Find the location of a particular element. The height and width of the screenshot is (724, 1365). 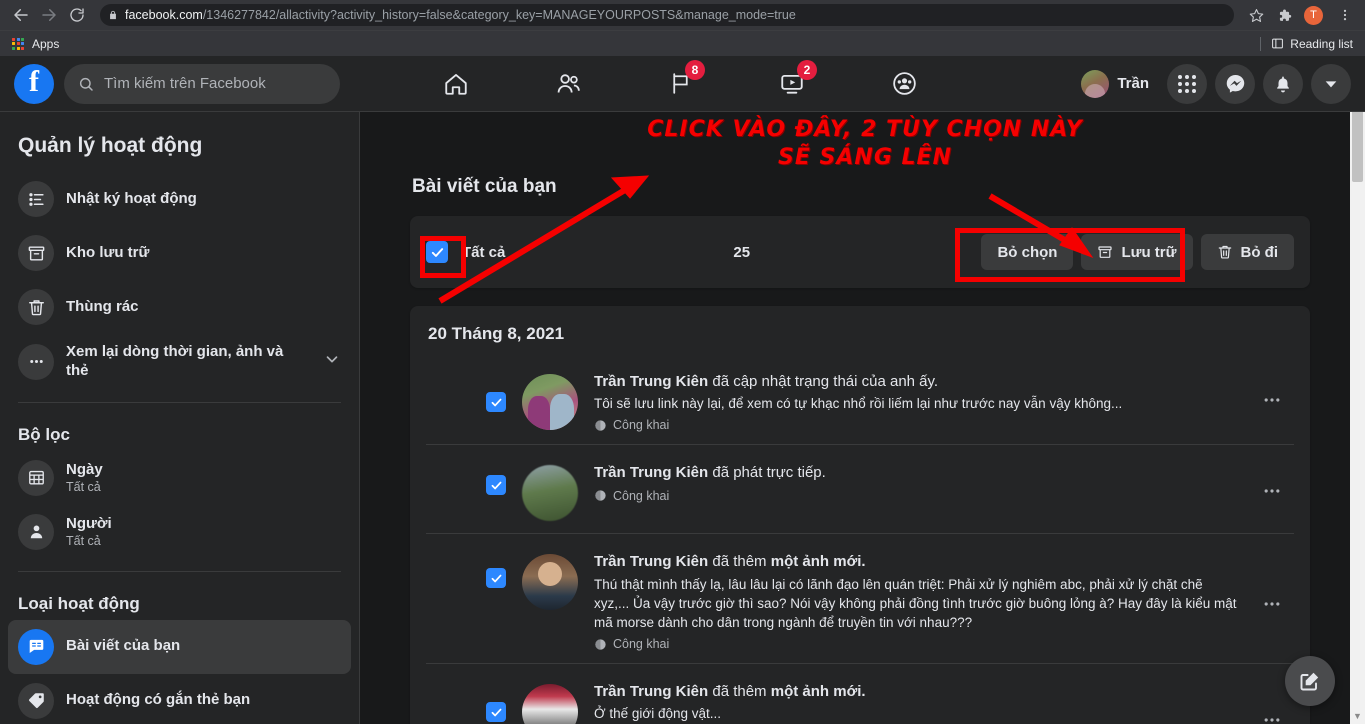

tag-icon is located at coordinates (36, 700).